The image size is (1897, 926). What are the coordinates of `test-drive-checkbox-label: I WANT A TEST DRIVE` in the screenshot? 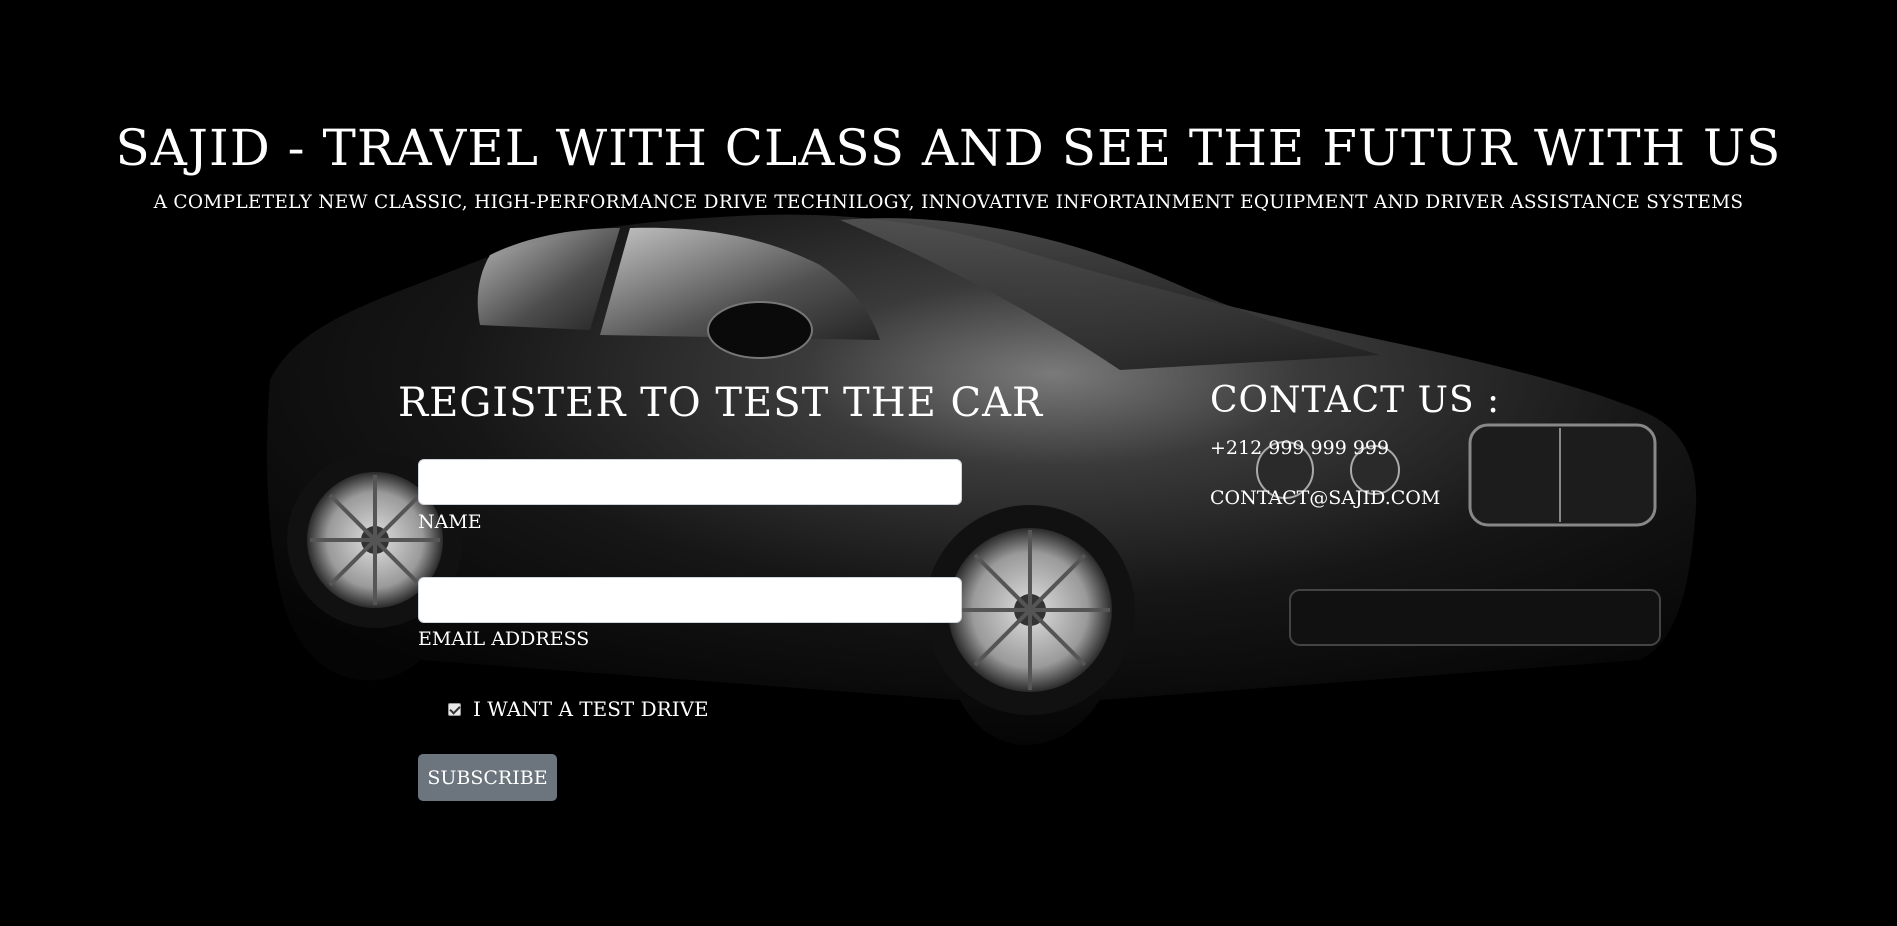 It's located at (591, 709).